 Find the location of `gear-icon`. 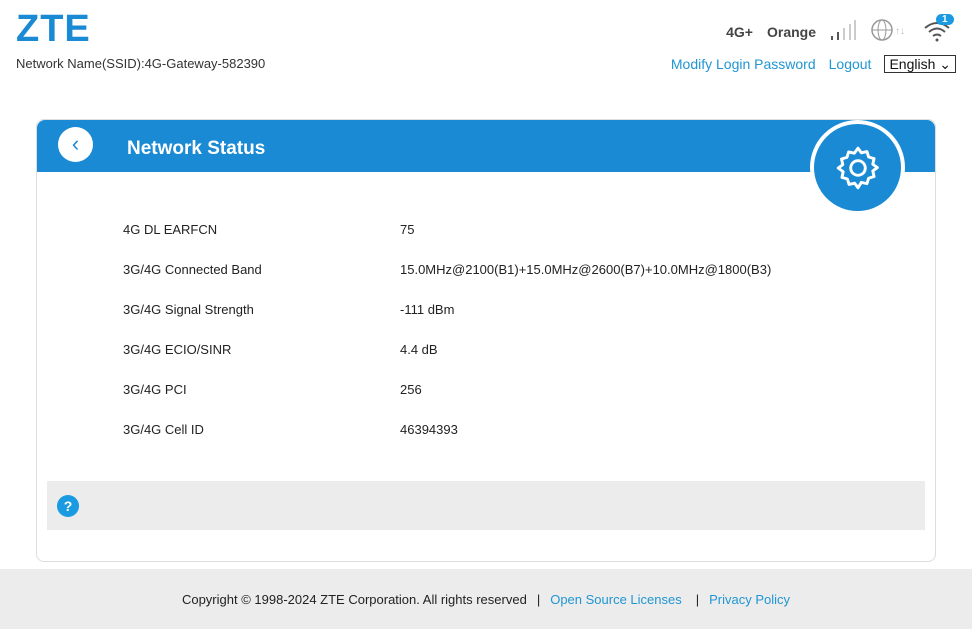

gear-icon is located at coordinates (857, 167).